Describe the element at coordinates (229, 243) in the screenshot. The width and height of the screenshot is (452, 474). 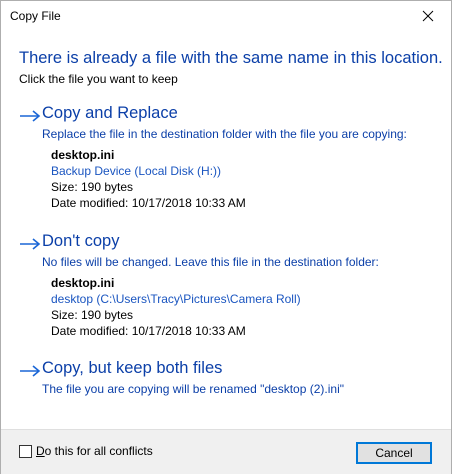
I see `option-header: Don't copy` at that location.